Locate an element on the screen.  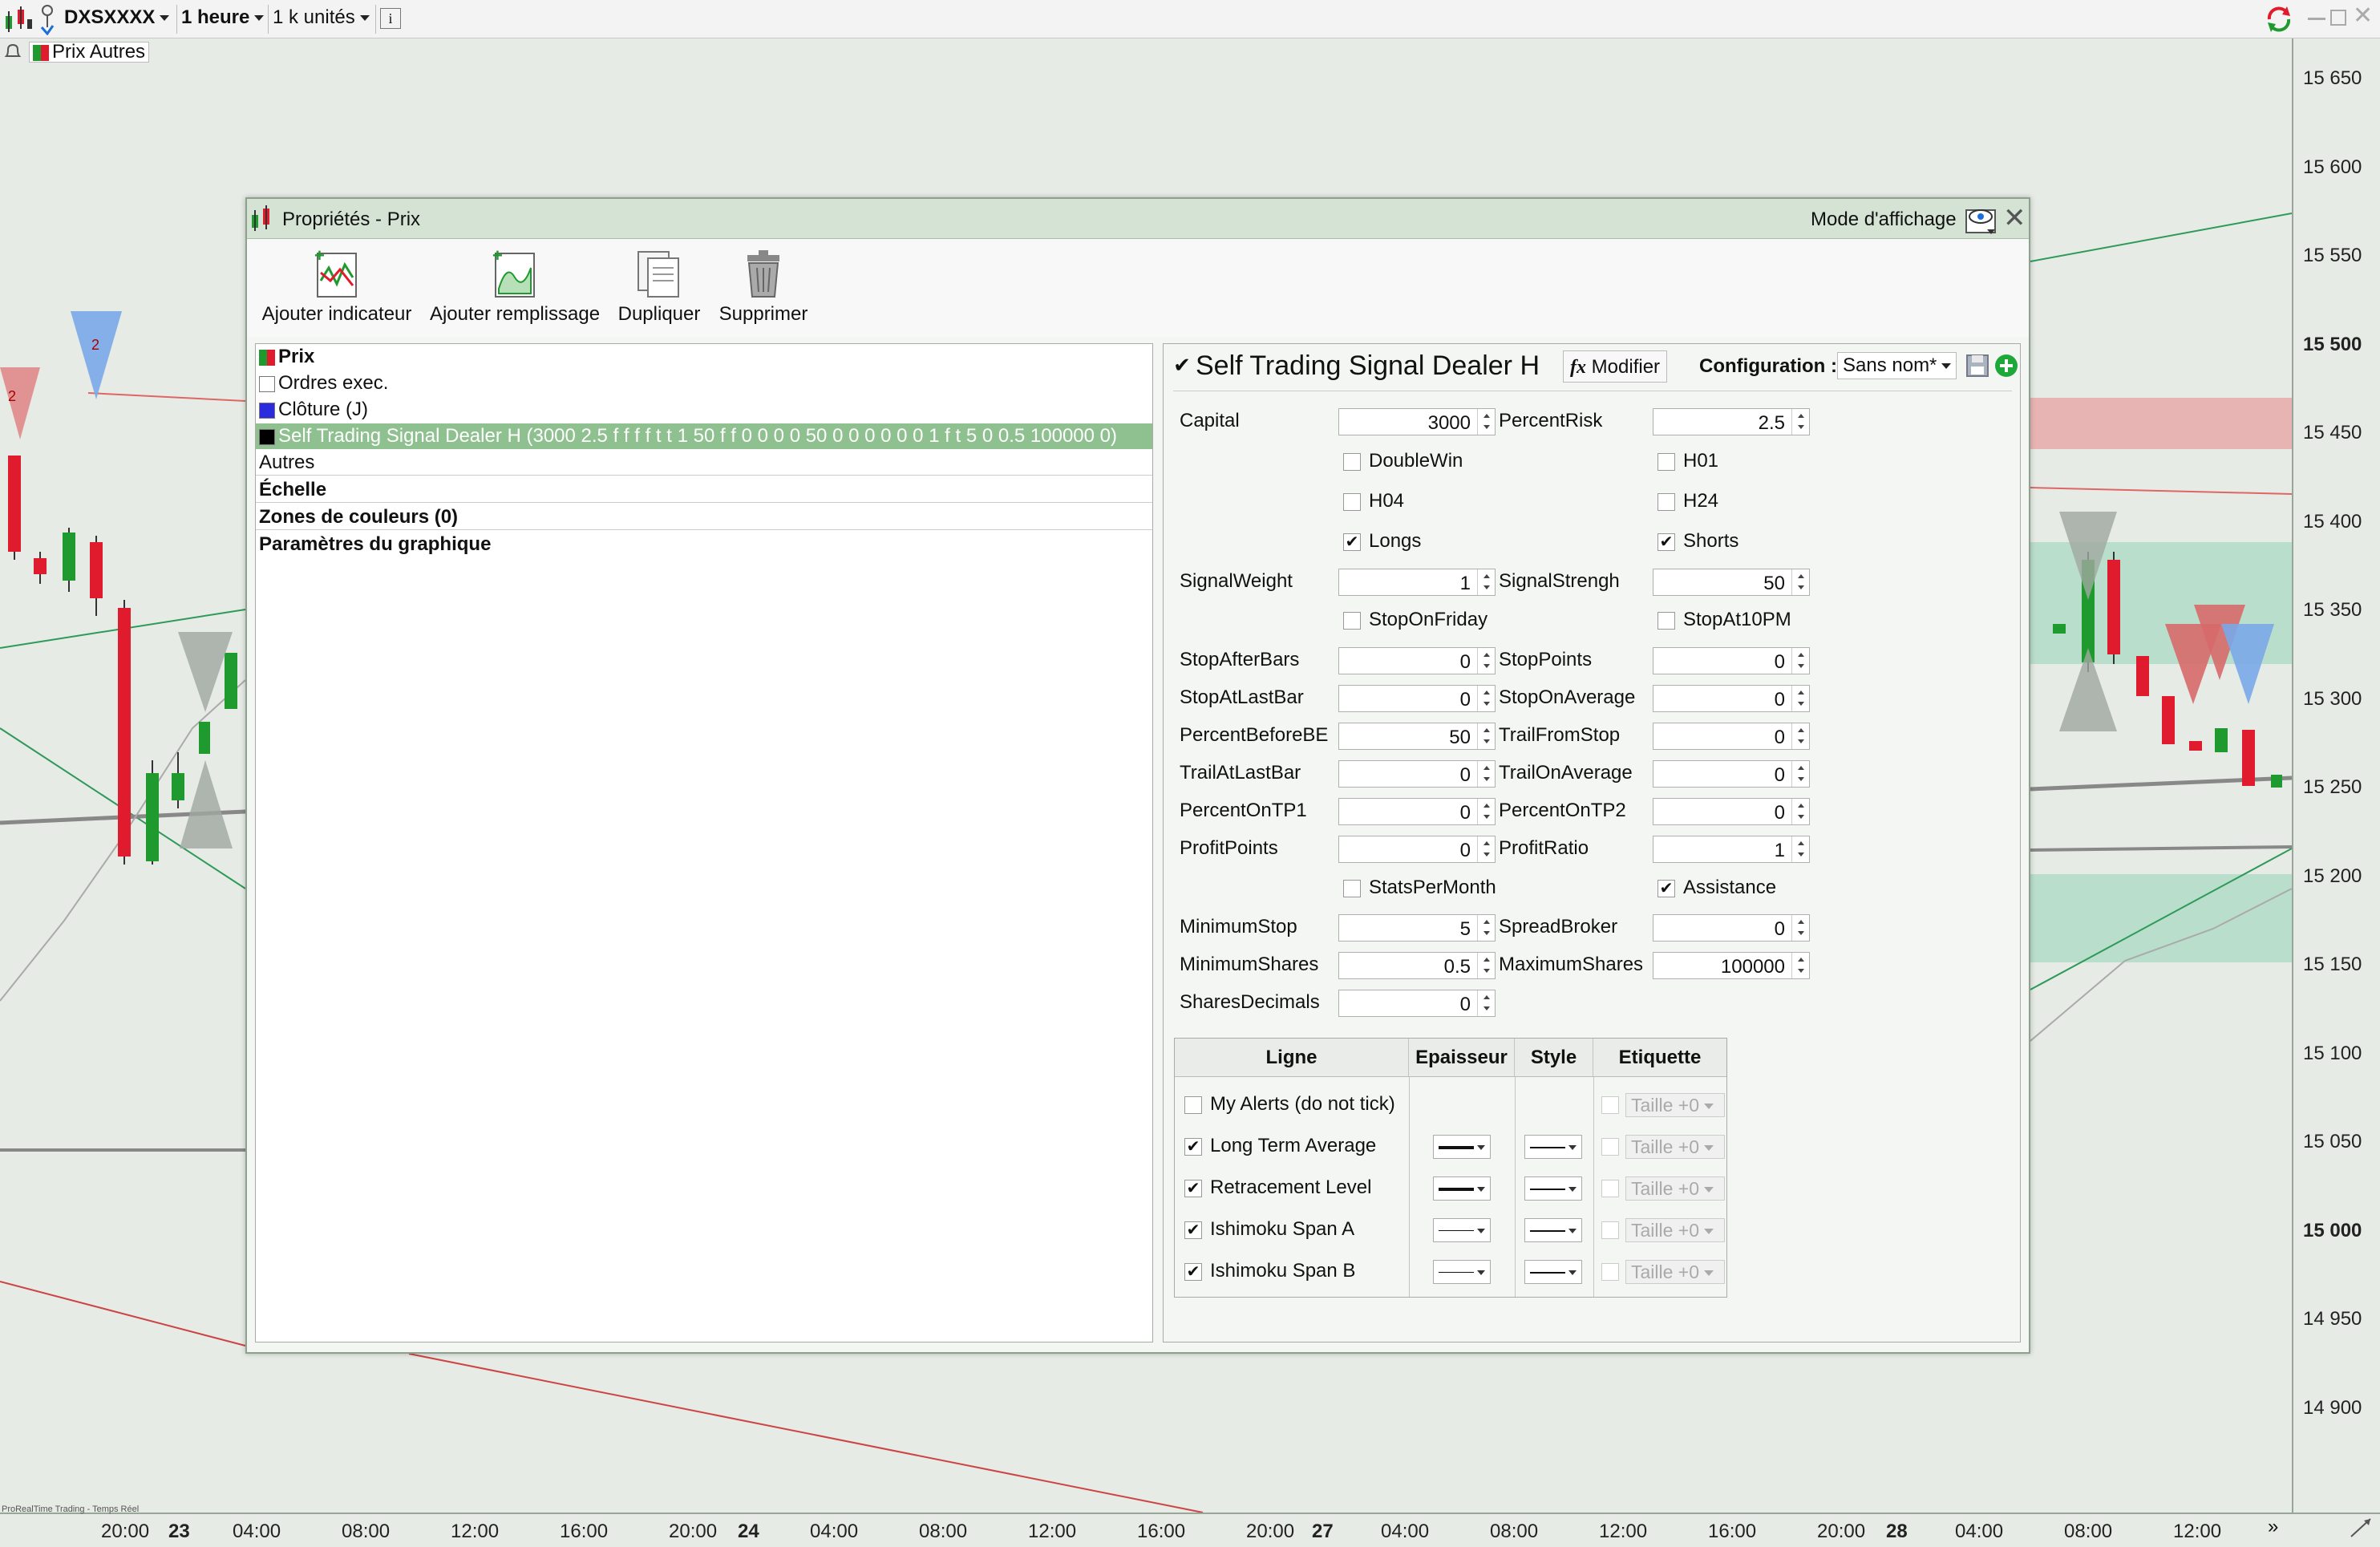
timeframe-selector: 1 heure is located at coordinates (223, 17).